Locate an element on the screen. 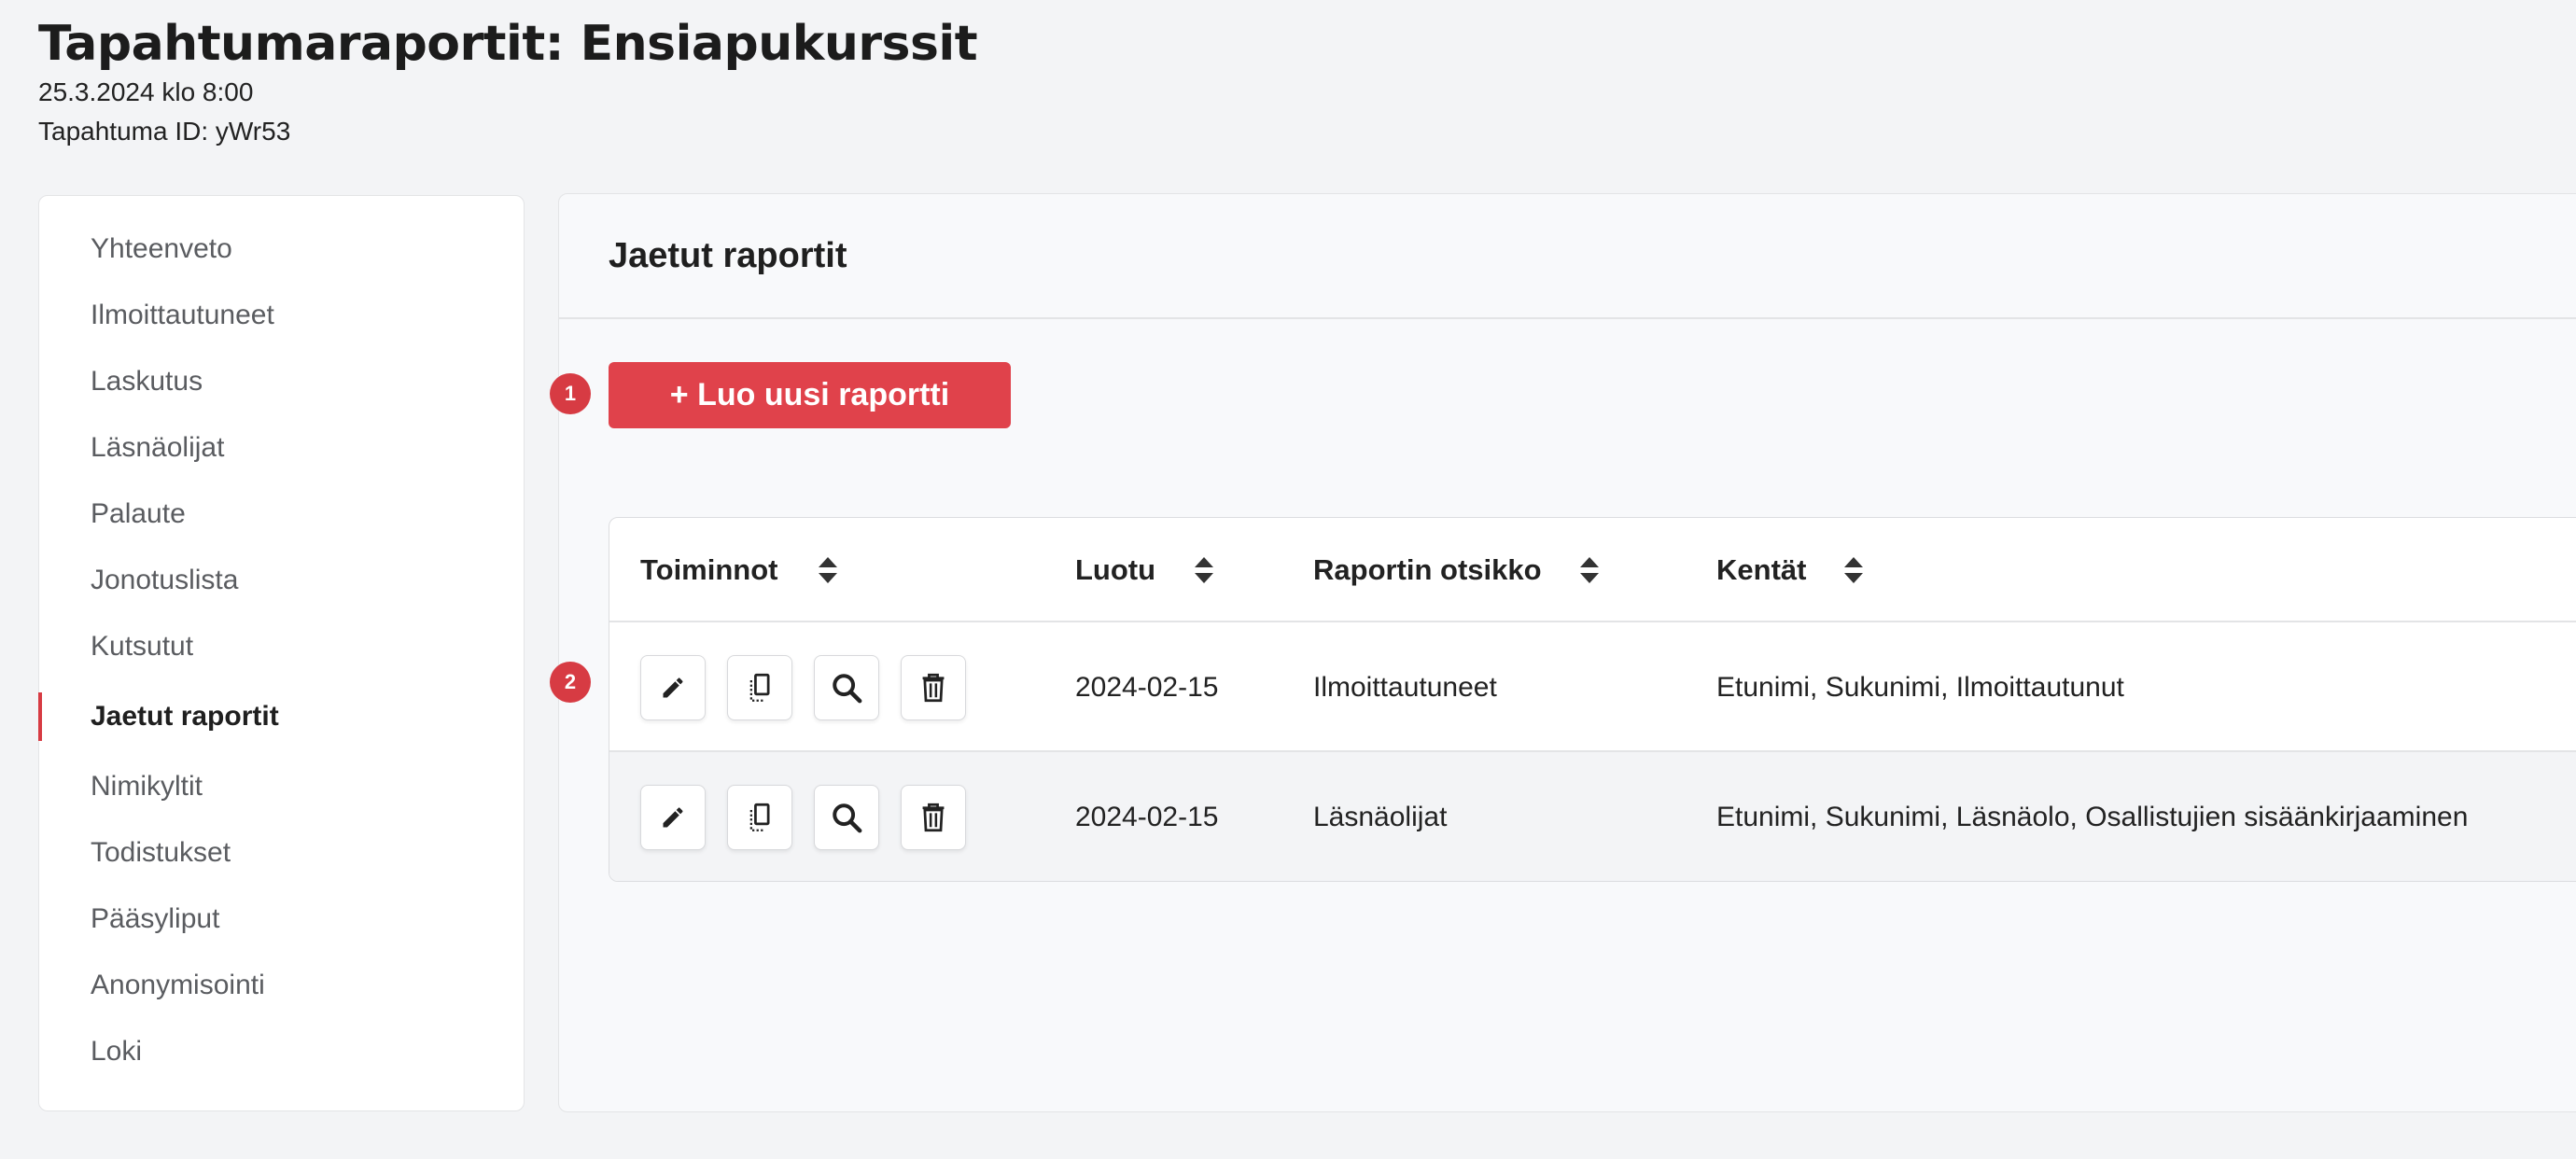 Image resolution: width=2576 pixels, height=1159 pixels. sidebar-item-nimikyltit: Nimikyltit is located at coordinates (281, 786).